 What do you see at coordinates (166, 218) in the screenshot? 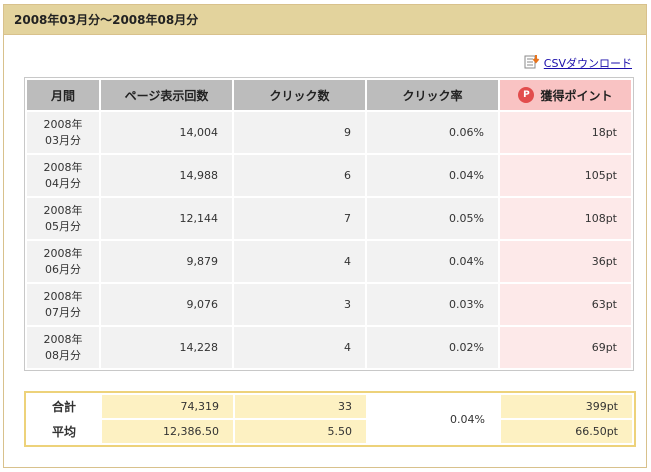
I see `page-views-cell: 12,144` at bounding box center [166, 218].